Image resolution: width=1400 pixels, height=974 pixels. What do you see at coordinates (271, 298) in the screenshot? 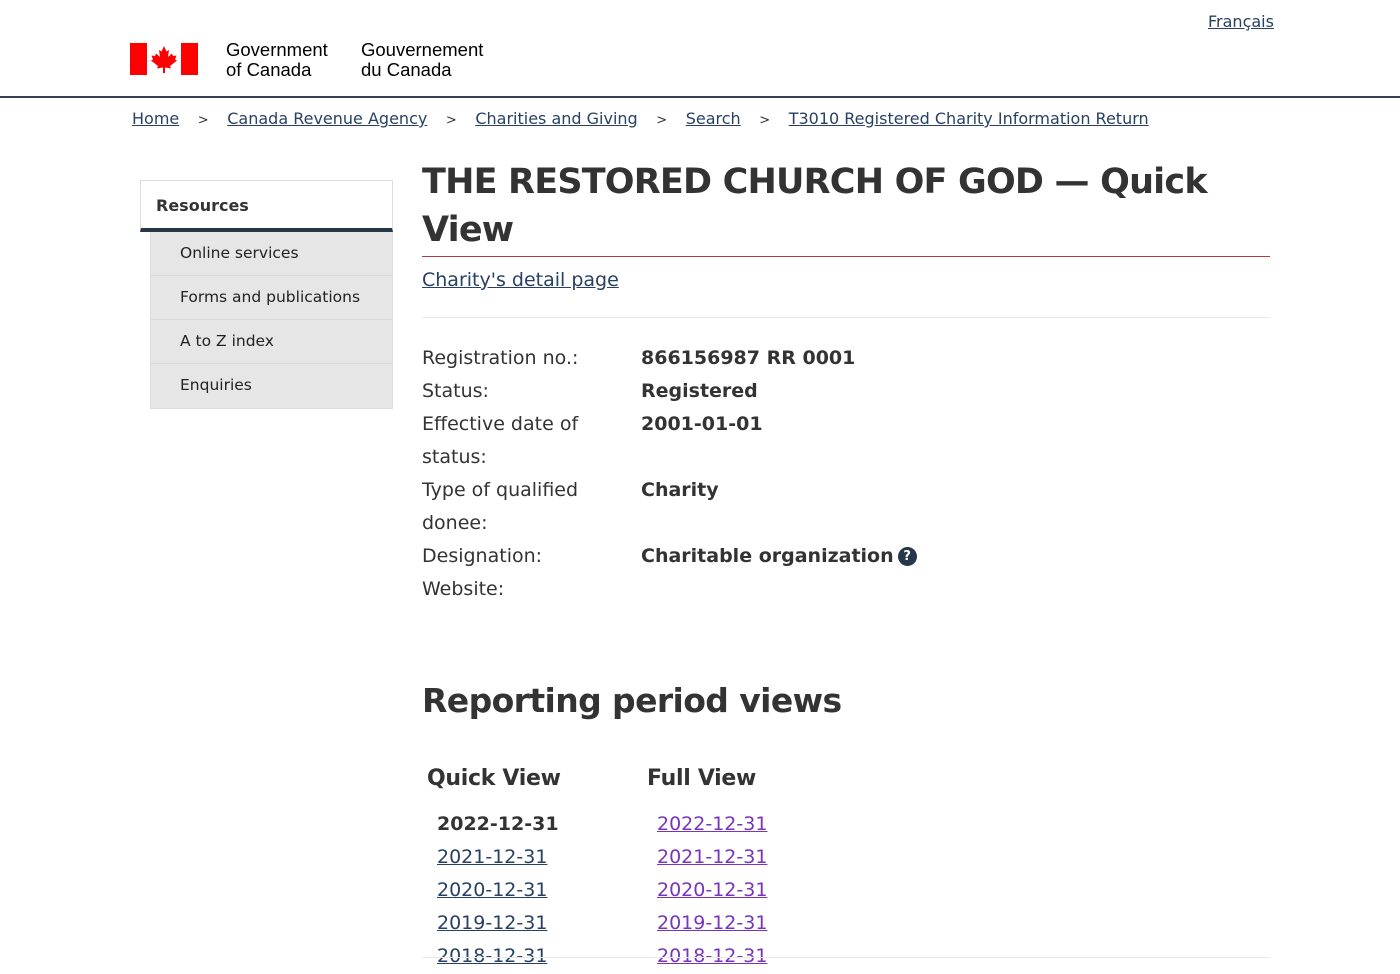
I see `sidebar-item-forms-publications: Forms and publications` at bounding box center [271, 298].